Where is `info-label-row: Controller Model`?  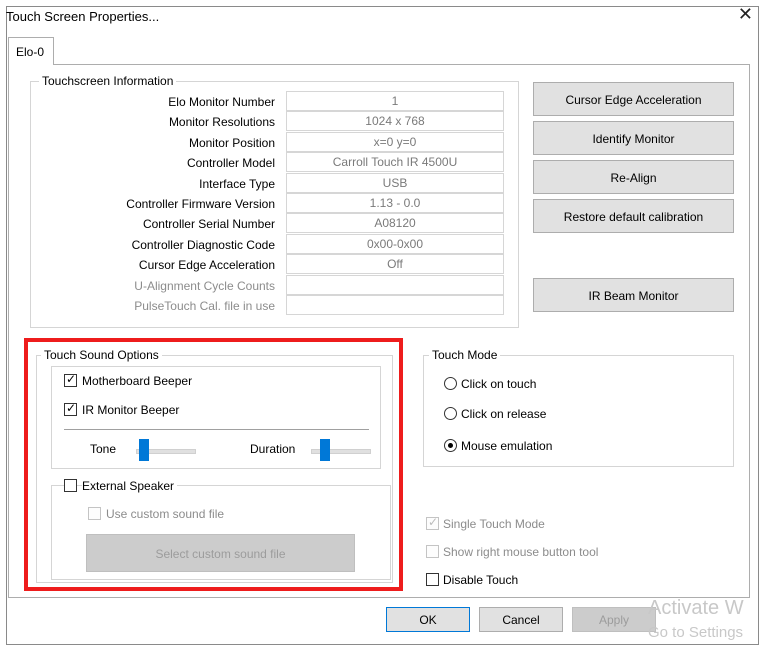
info-label-row: Controller Model is located at coordinates (230, 163).